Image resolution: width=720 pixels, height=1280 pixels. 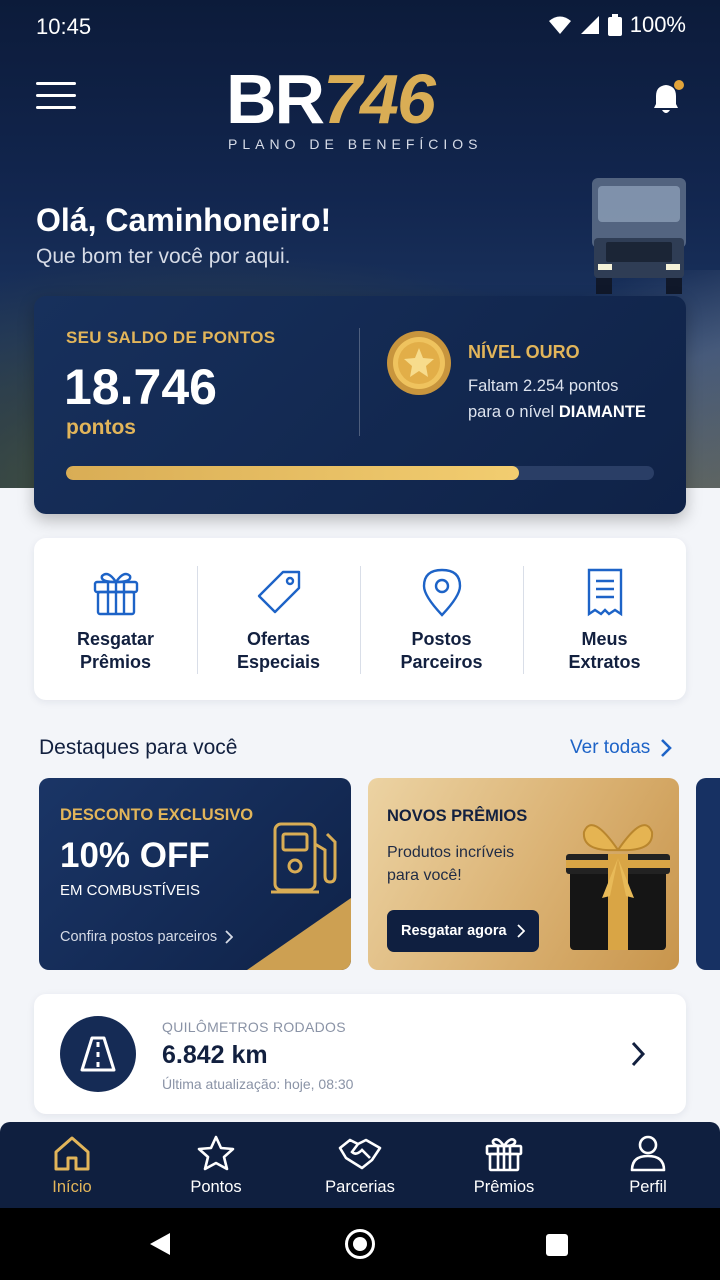 What do you see at coordinates (604, 619) in the screenshot?
I see `shortcut-statements: Meus Extratos` at bounding box center [604, 619].